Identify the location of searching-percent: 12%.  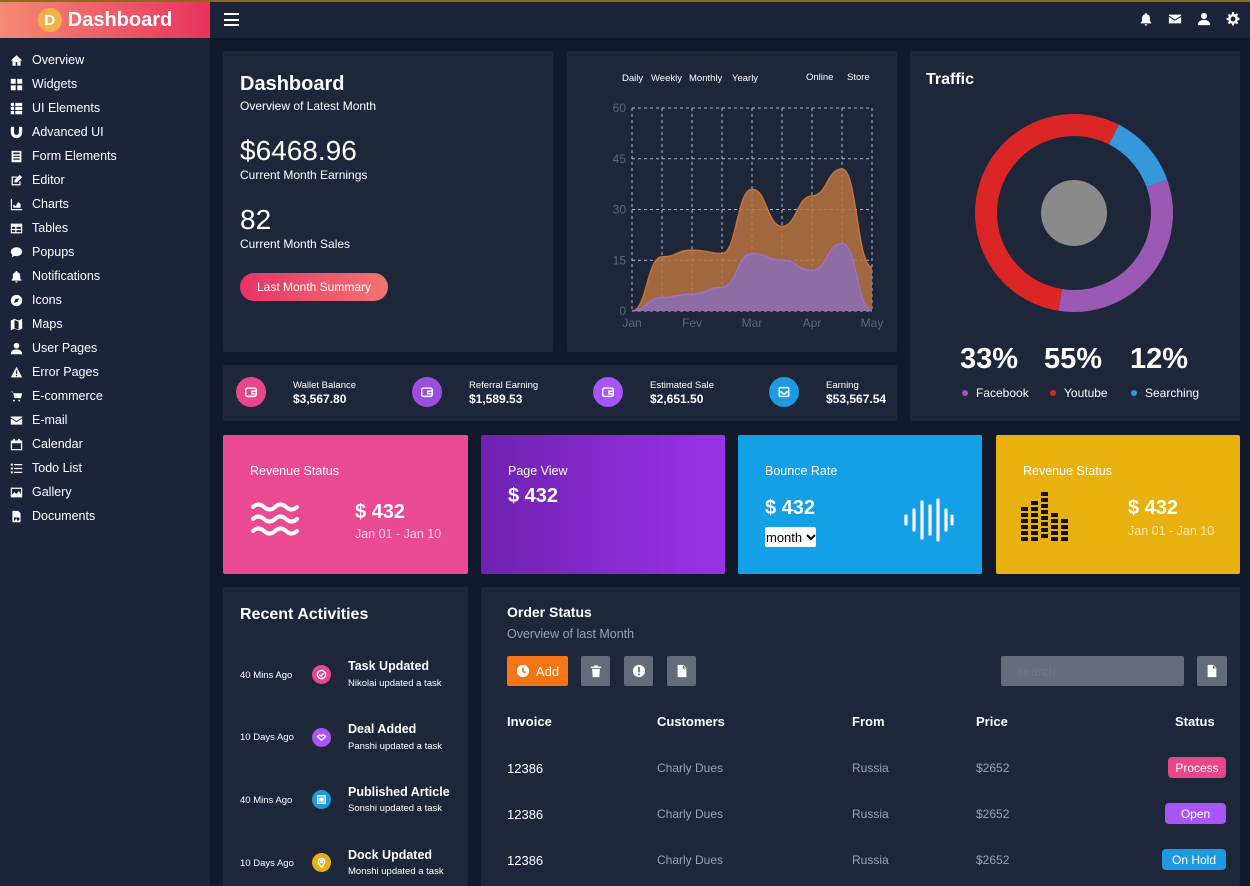
(1159, 359).